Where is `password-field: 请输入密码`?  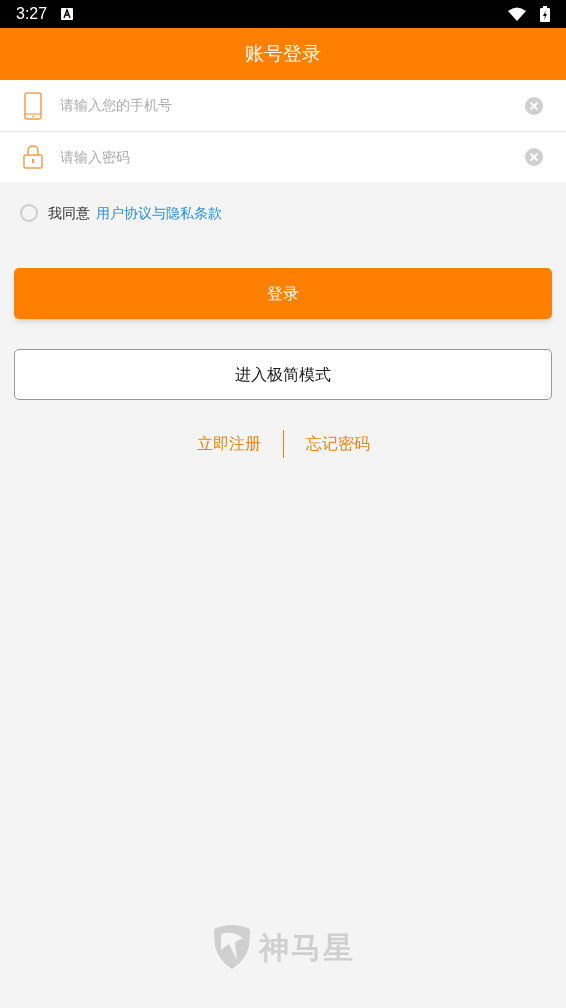 password-field: 请输入密码 is located at coordinates (284, 157).